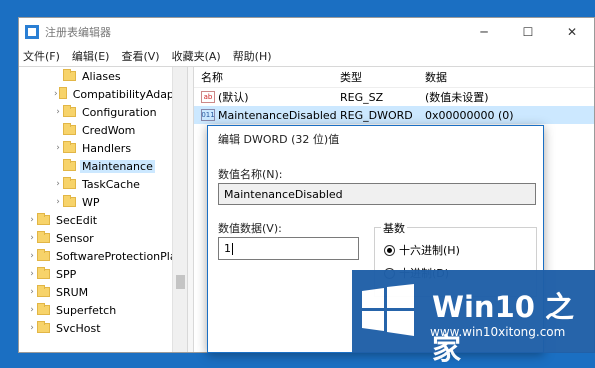 Image resolution: width=595 pixels, height=368 pixels. What do you see at coordinates (389, 250) in the screenshot?
I see `radio-hex-indicator` at bounding box center [389, 250].